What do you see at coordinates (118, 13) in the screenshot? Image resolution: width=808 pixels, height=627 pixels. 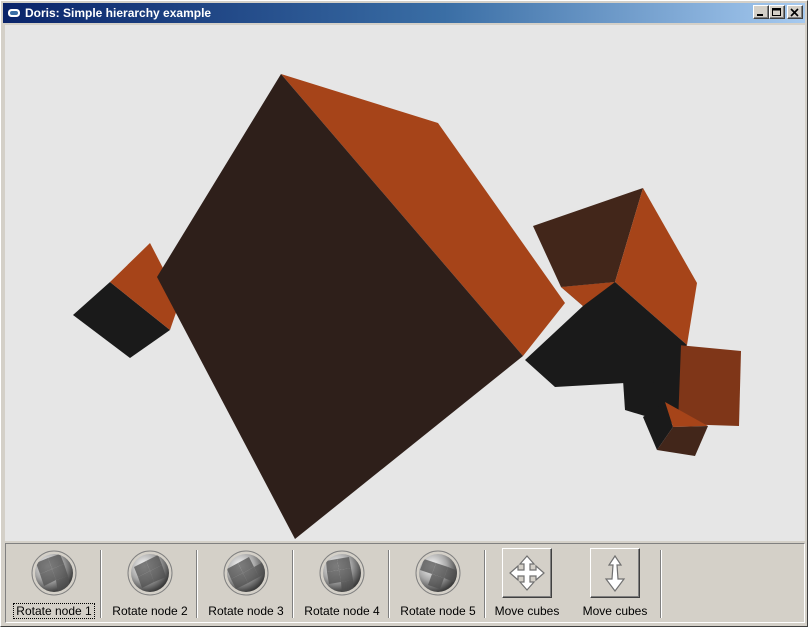 I see `window-title: Doris: Simple hierarchy example` at bounding box center [118, 13].